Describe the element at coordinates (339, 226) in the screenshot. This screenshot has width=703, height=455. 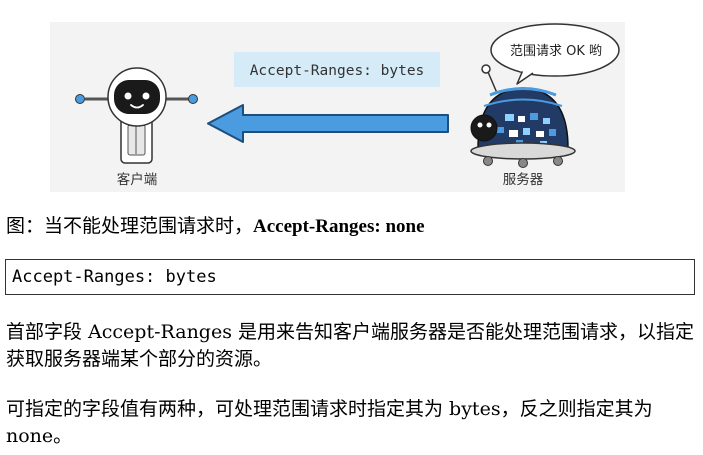
I see `caption-bold: Accept-Ranges: none` at that location.